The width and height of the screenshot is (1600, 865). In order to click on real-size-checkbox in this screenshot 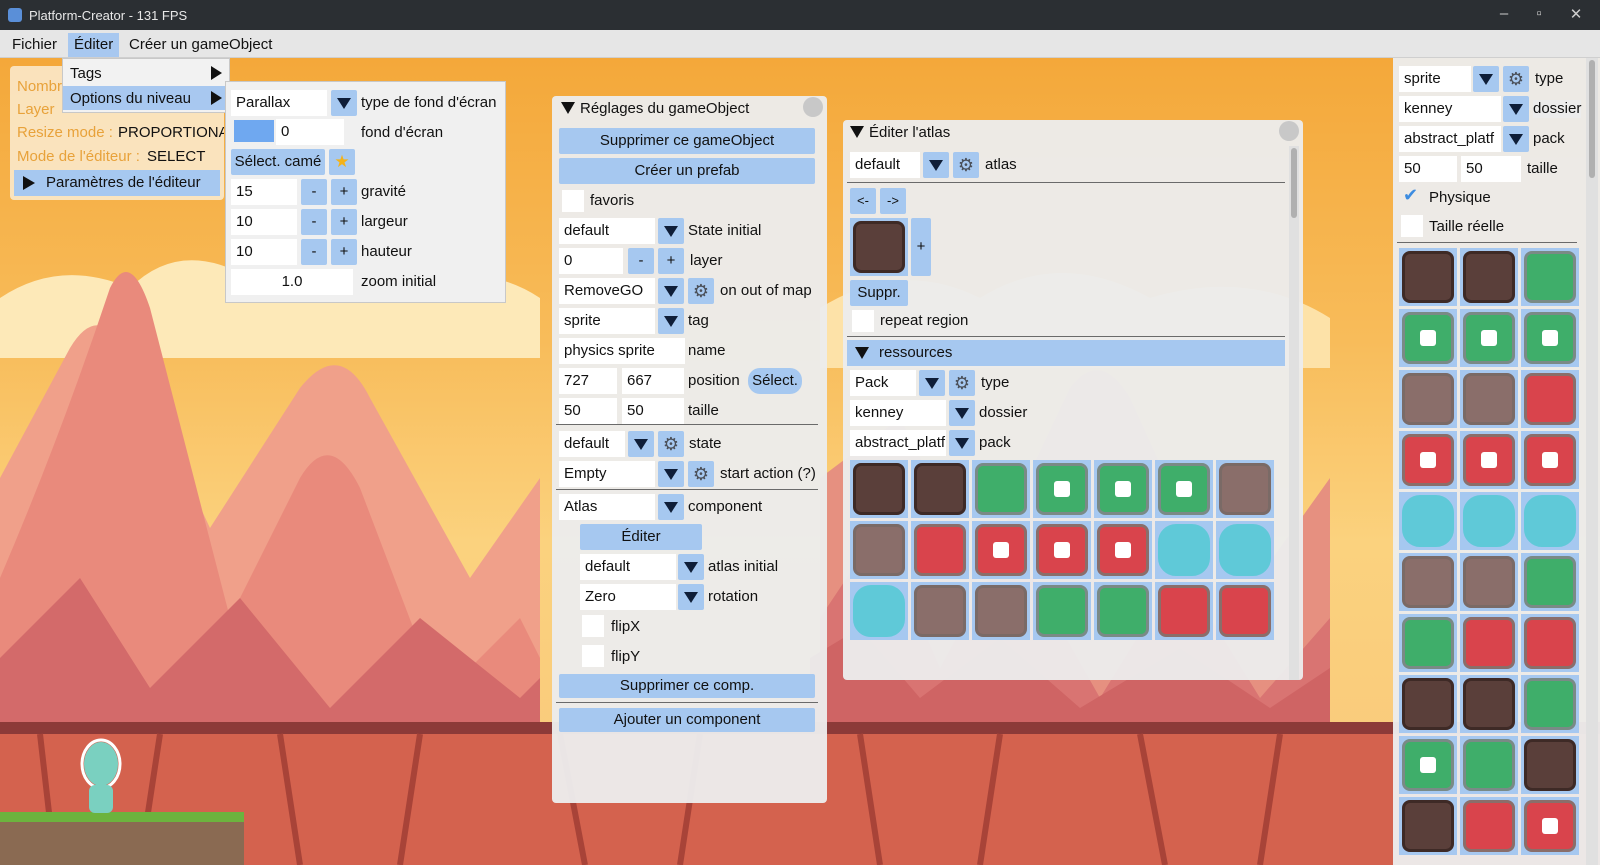, I will do `click(1412, 226)`.